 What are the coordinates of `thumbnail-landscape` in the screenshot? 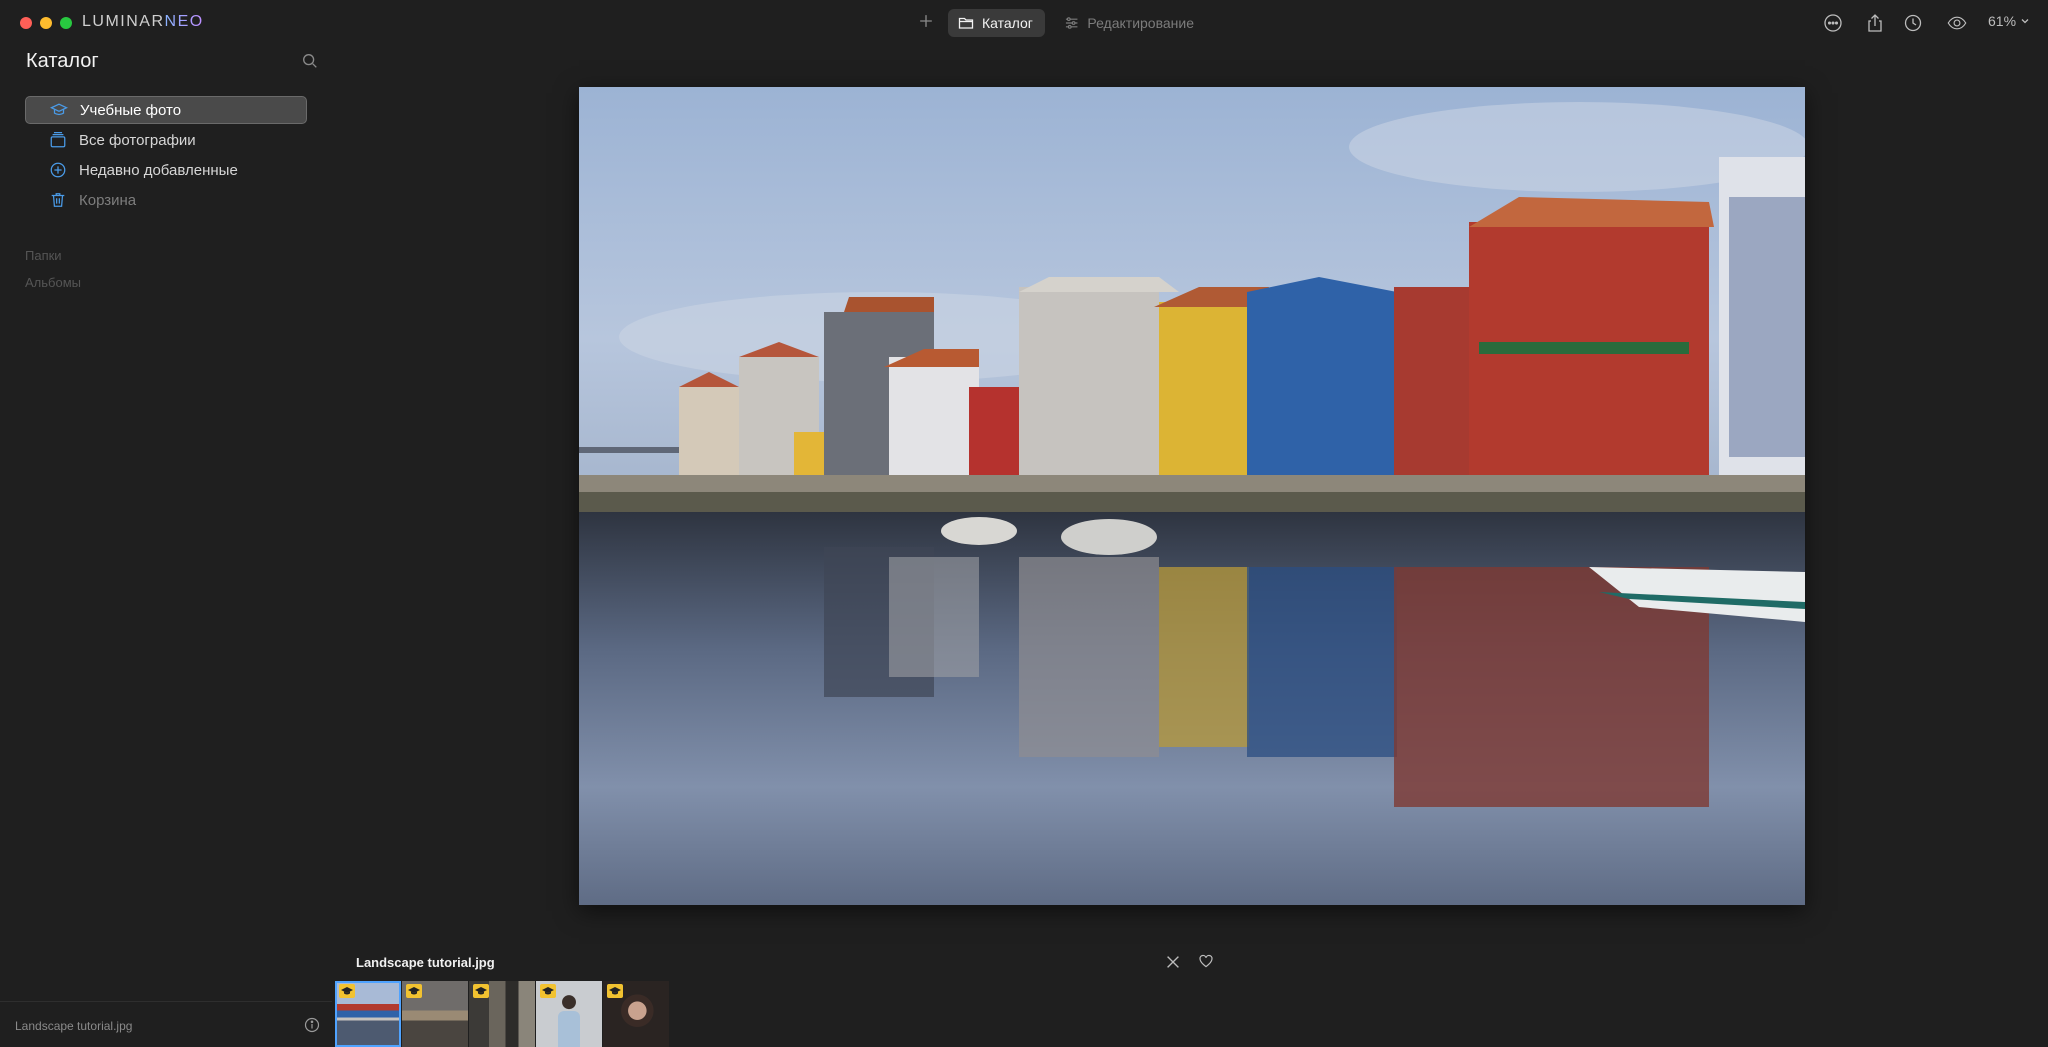 It's located at (368, 1014).